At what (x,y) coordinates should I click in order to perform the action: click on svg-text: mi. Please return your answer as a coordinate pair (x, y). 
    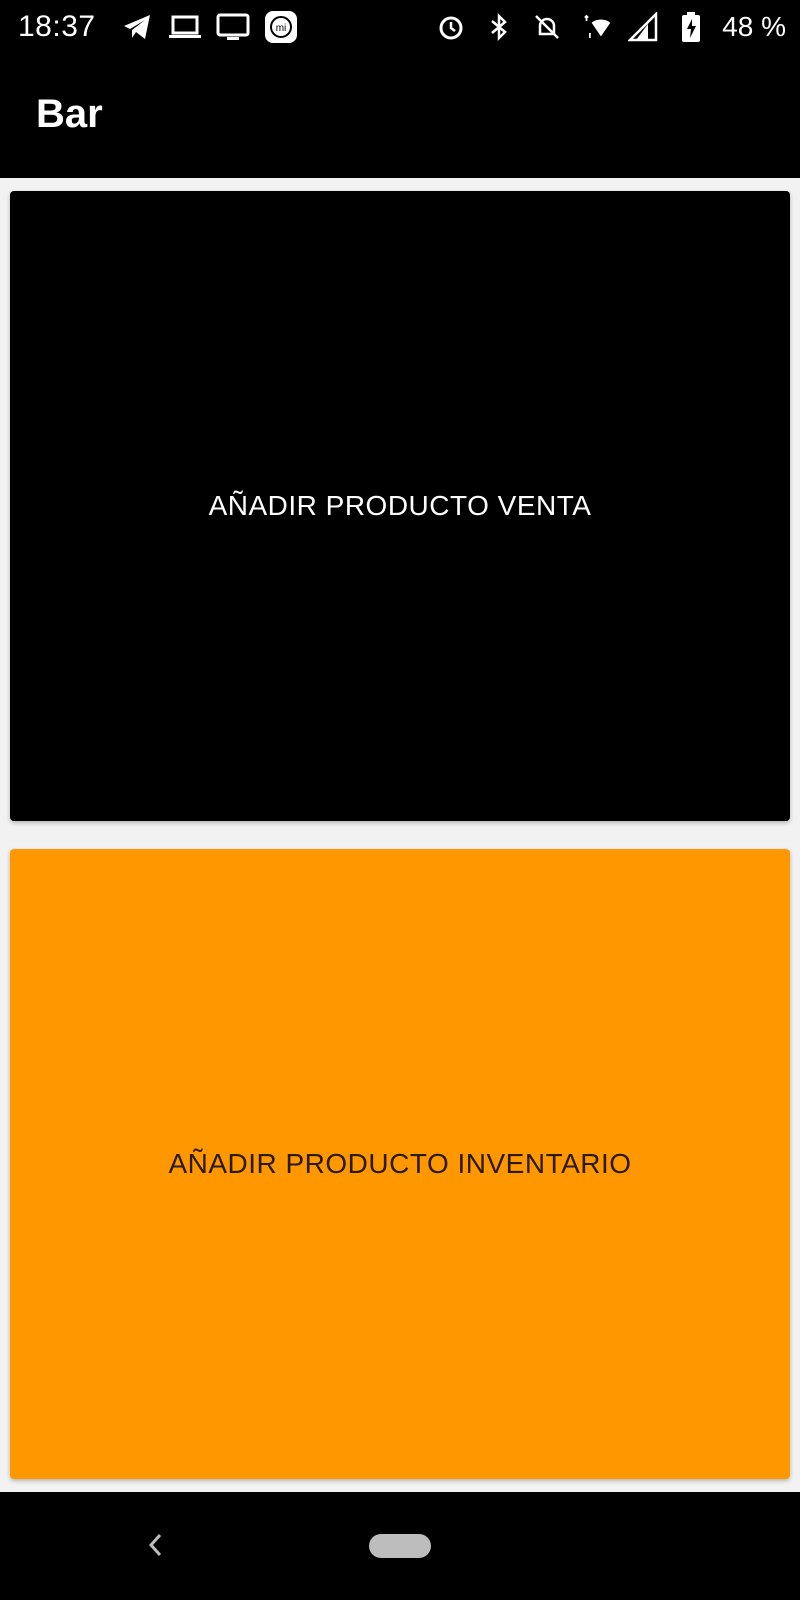
    Looking at the image, I should click on (281, 28).